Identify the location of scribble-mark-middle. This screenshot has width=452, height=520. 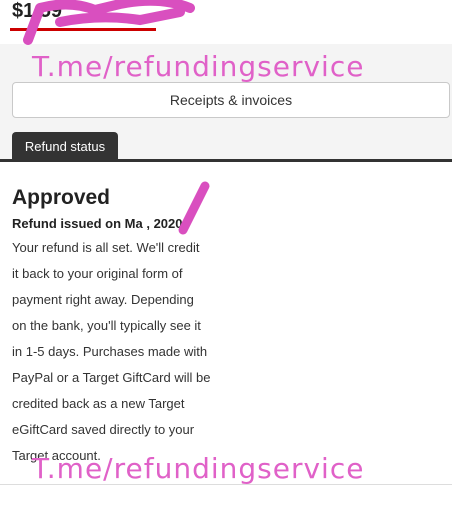
(194, 208).